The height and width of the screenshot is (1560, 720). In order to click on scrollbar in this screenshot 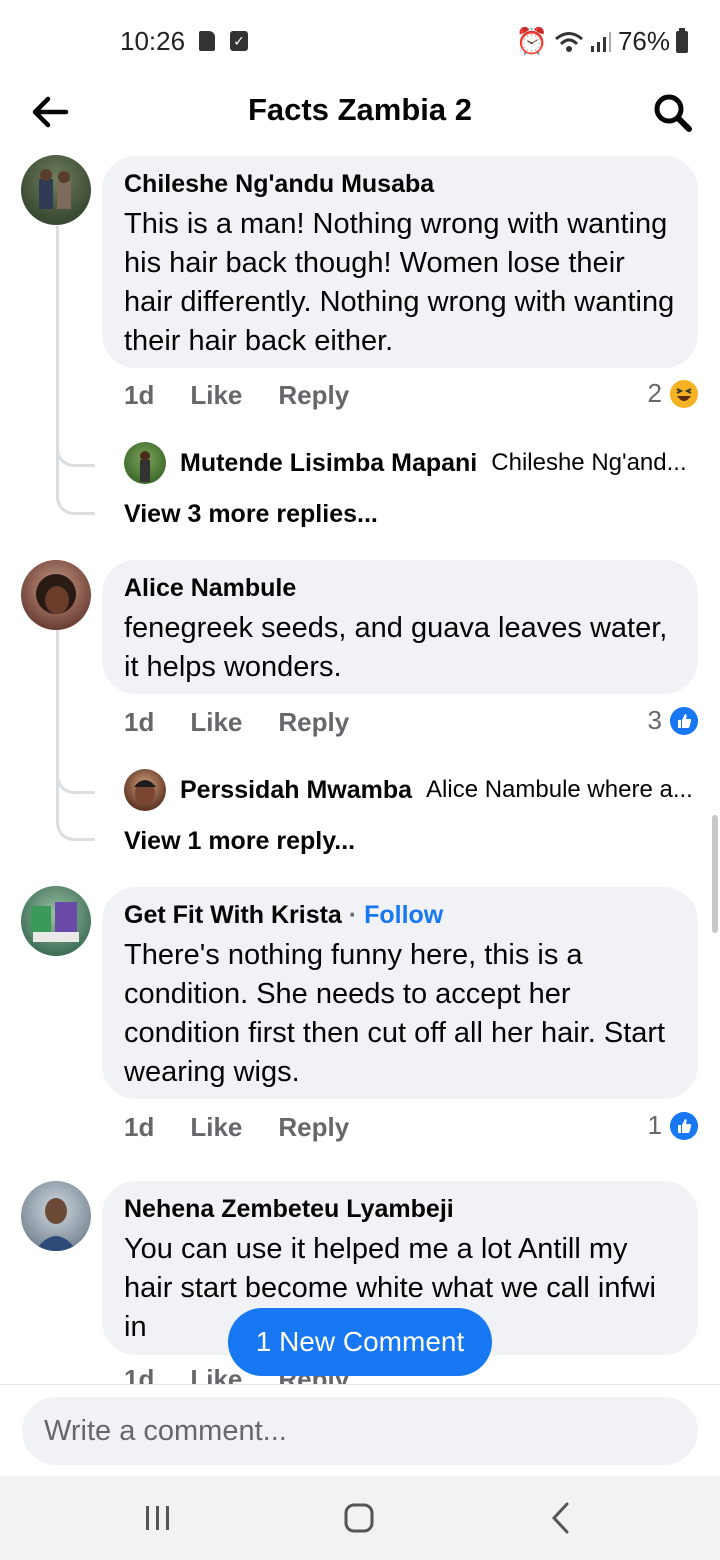, I will do `click(715, 874)`.